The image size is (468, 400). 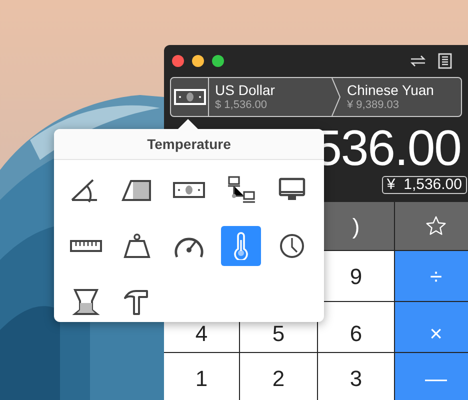 I want to click on swap-icon, so click(x=418, y=61).